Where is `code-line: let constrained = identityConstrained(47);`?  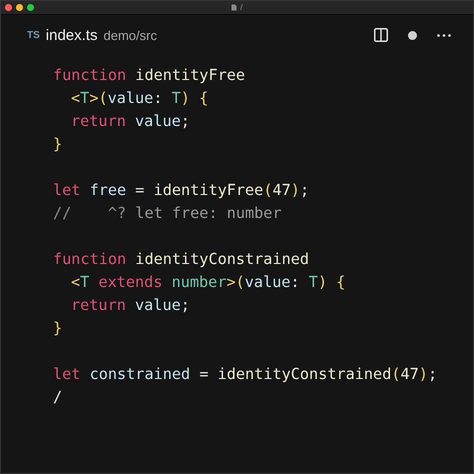 code-line: let constrained = identityConstrained(47); is located at coordinates (245, 374).